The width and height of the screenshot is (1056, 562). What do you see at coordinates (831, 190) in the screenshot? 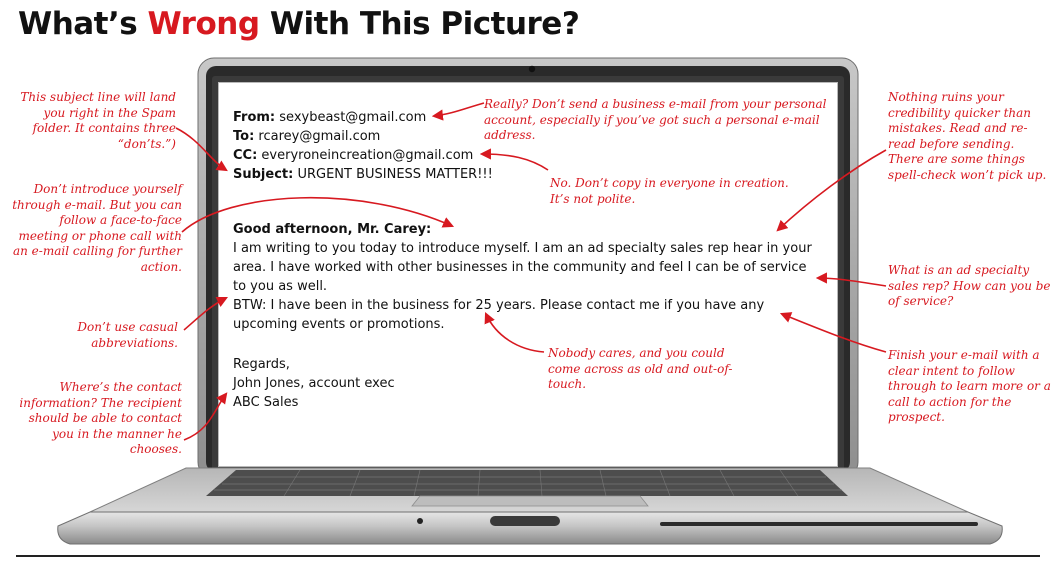
I see `arrow-mistakes` at bounding box center [831, 190].